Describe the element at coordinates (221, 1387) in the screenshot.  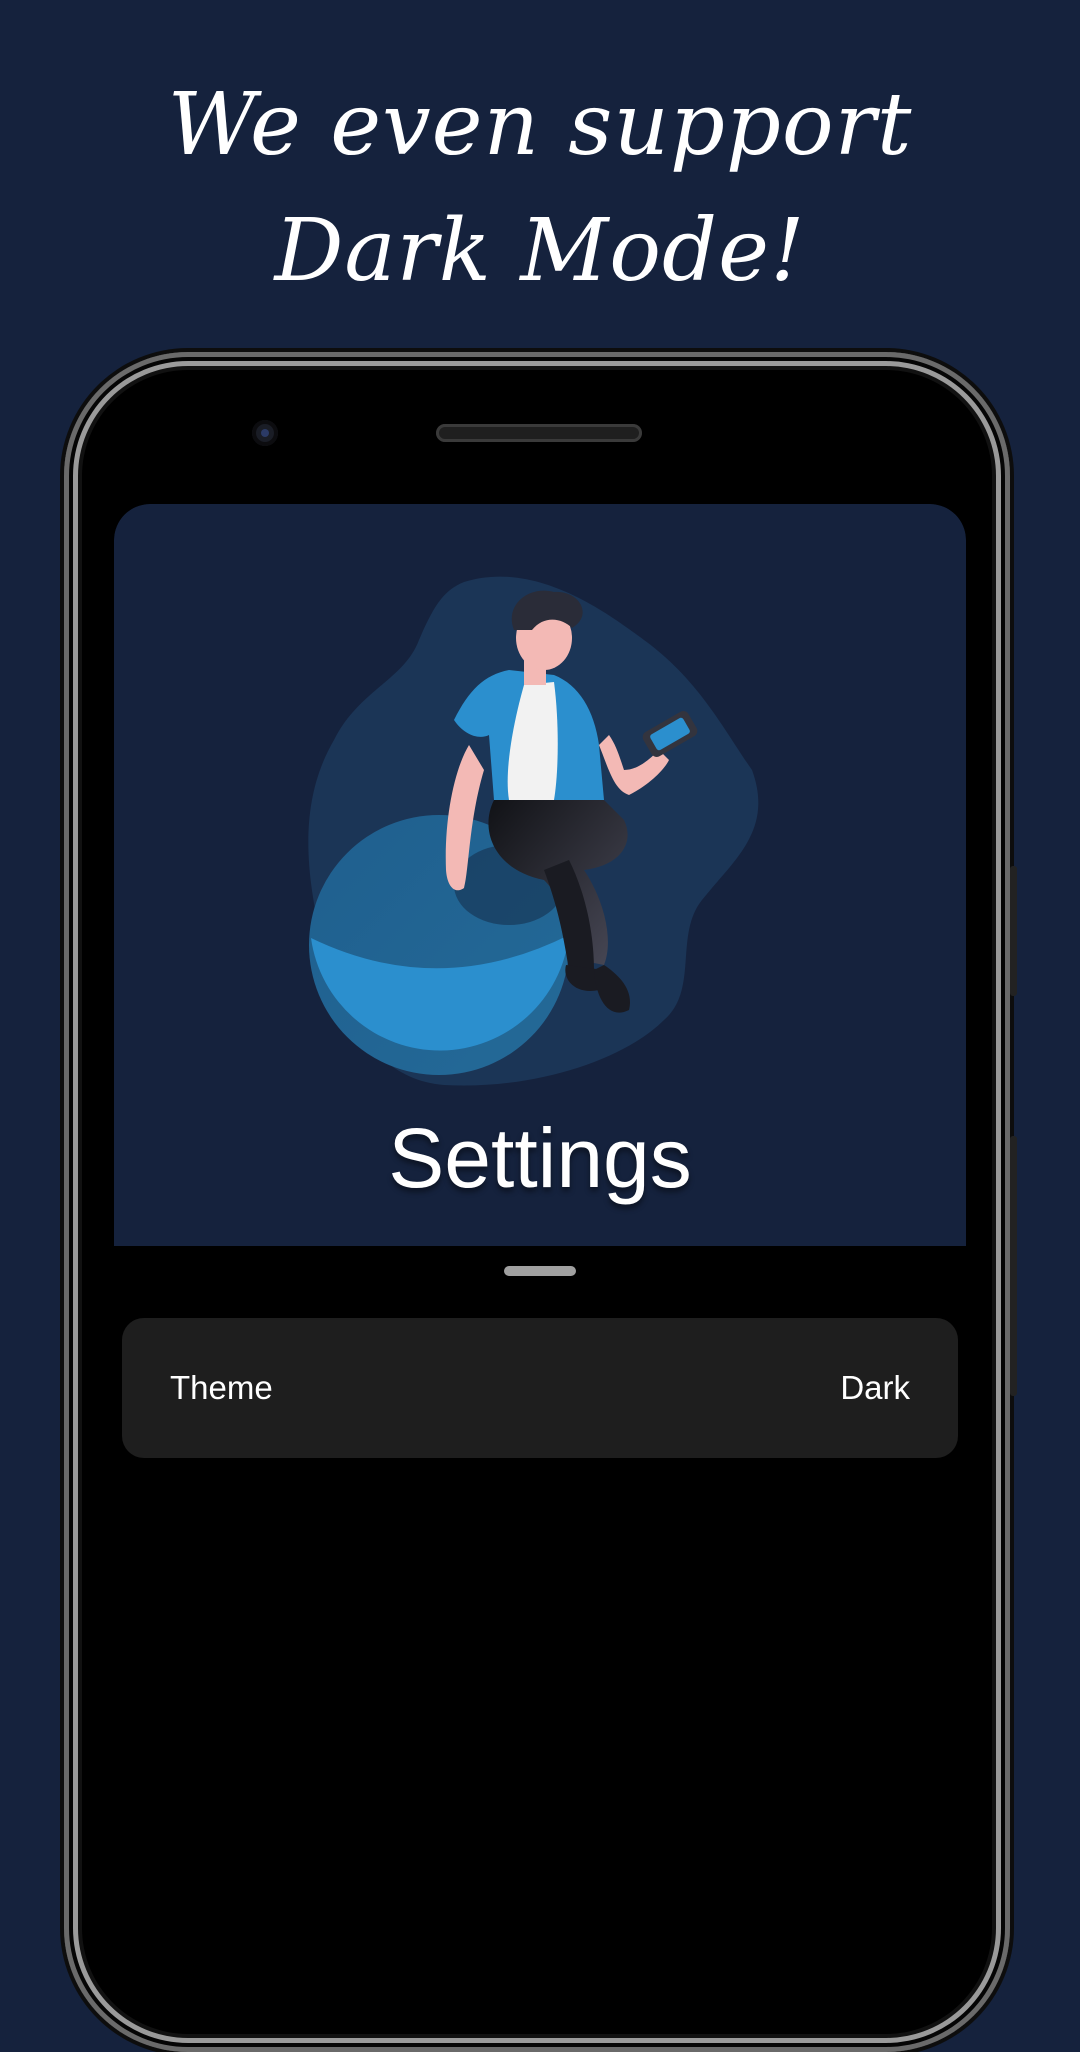
I see `theme-setting-label: Theme` at that location.